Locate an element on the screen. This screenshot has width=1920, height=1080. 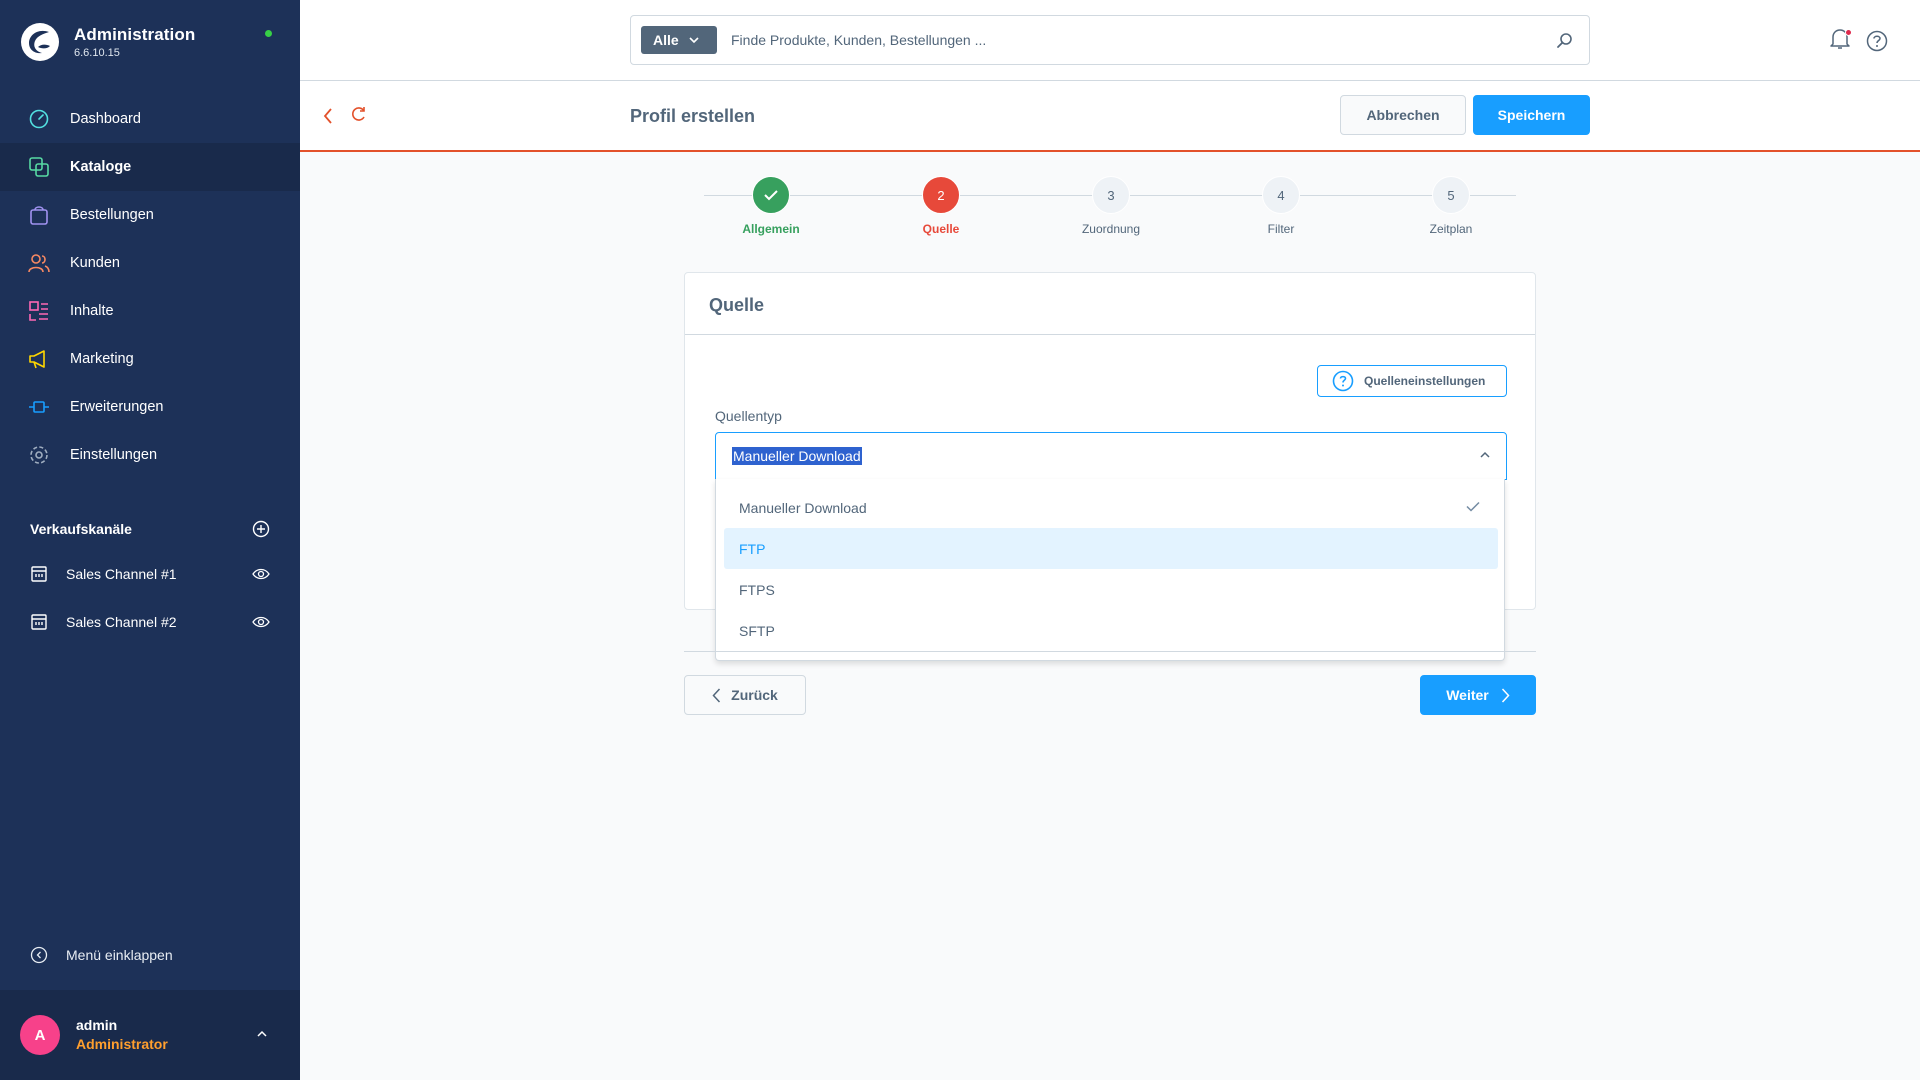
next-button: Weiter is located at coordinates (1478, 695).